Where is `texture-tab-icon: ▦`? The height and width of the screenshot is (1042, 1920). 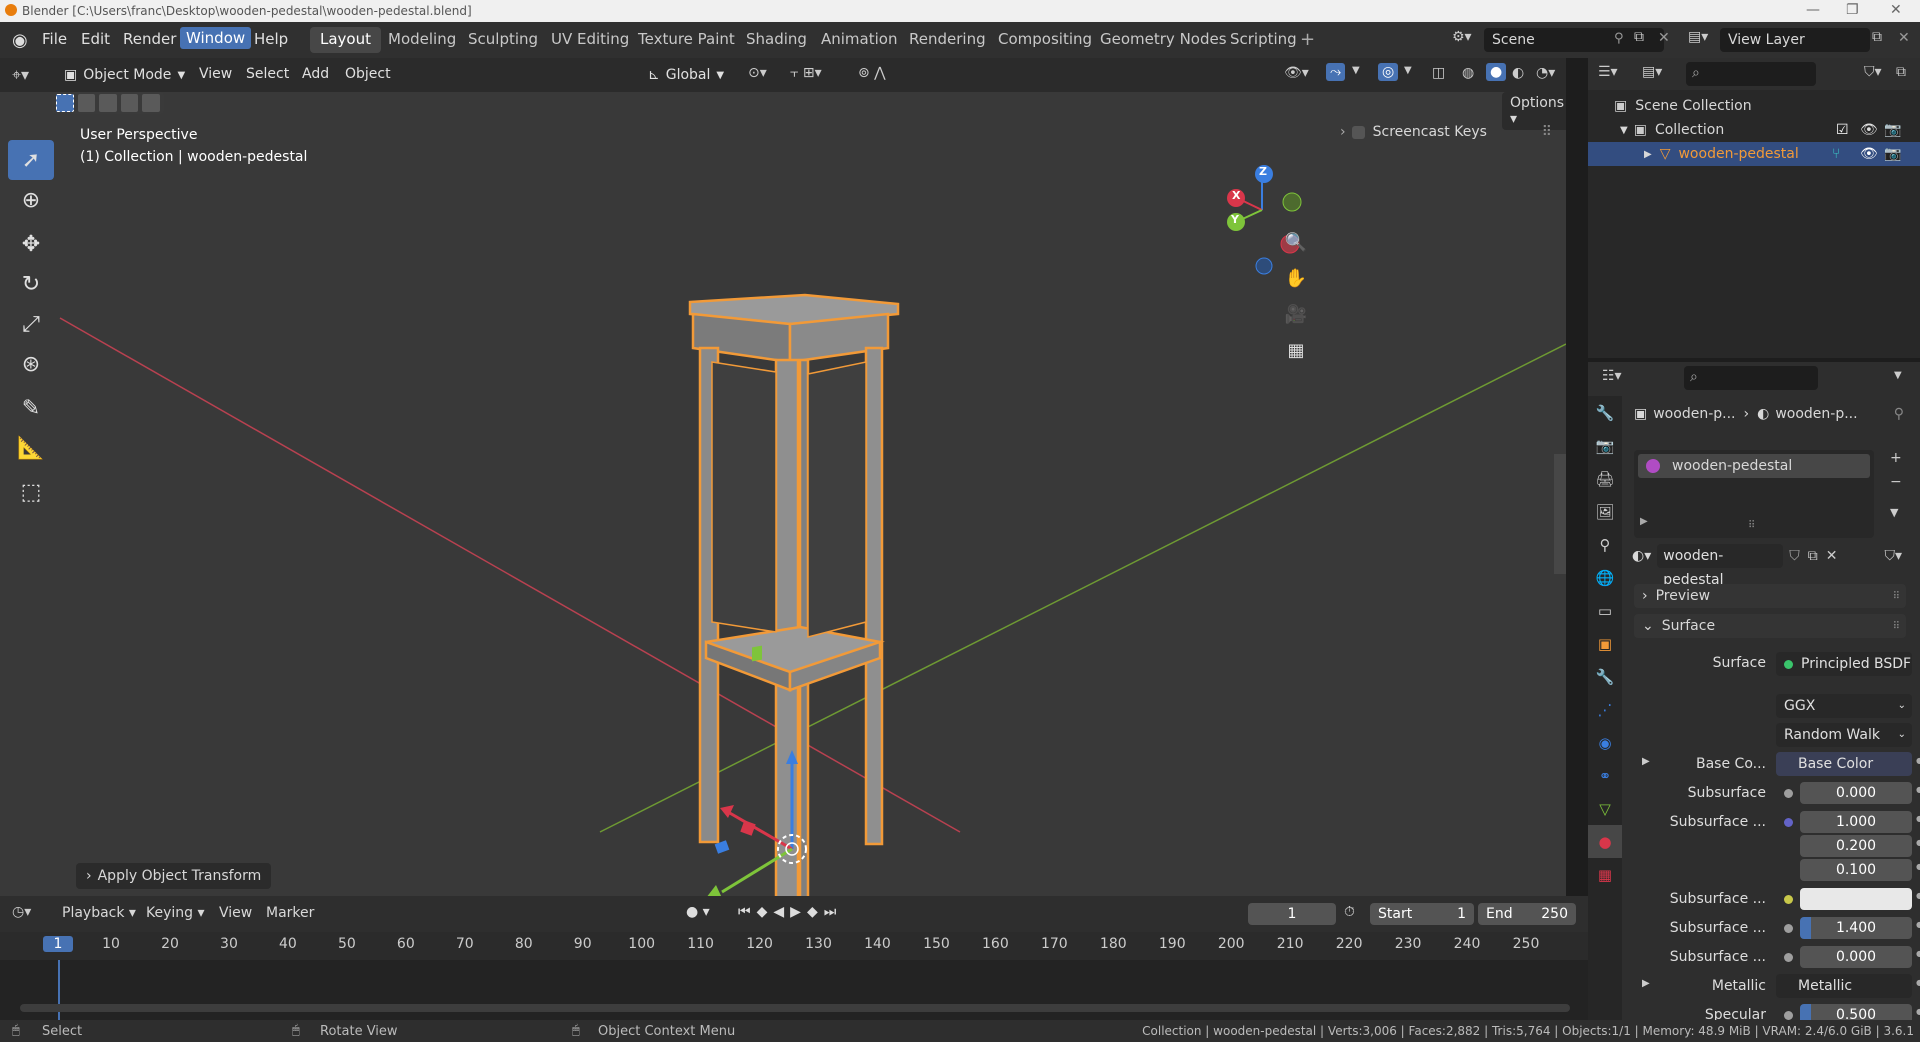
texture-tab-icon: ▦ is located at coordinates (1605, 874).